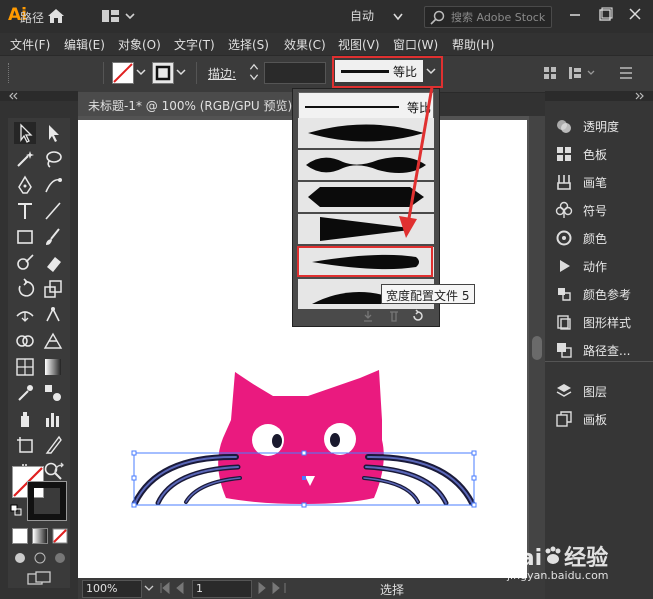 The image size is (653, 599). Describe the element at coordinates (415, 44) in the screenshot. I see `menu-window: 窗口(W)` at that location.